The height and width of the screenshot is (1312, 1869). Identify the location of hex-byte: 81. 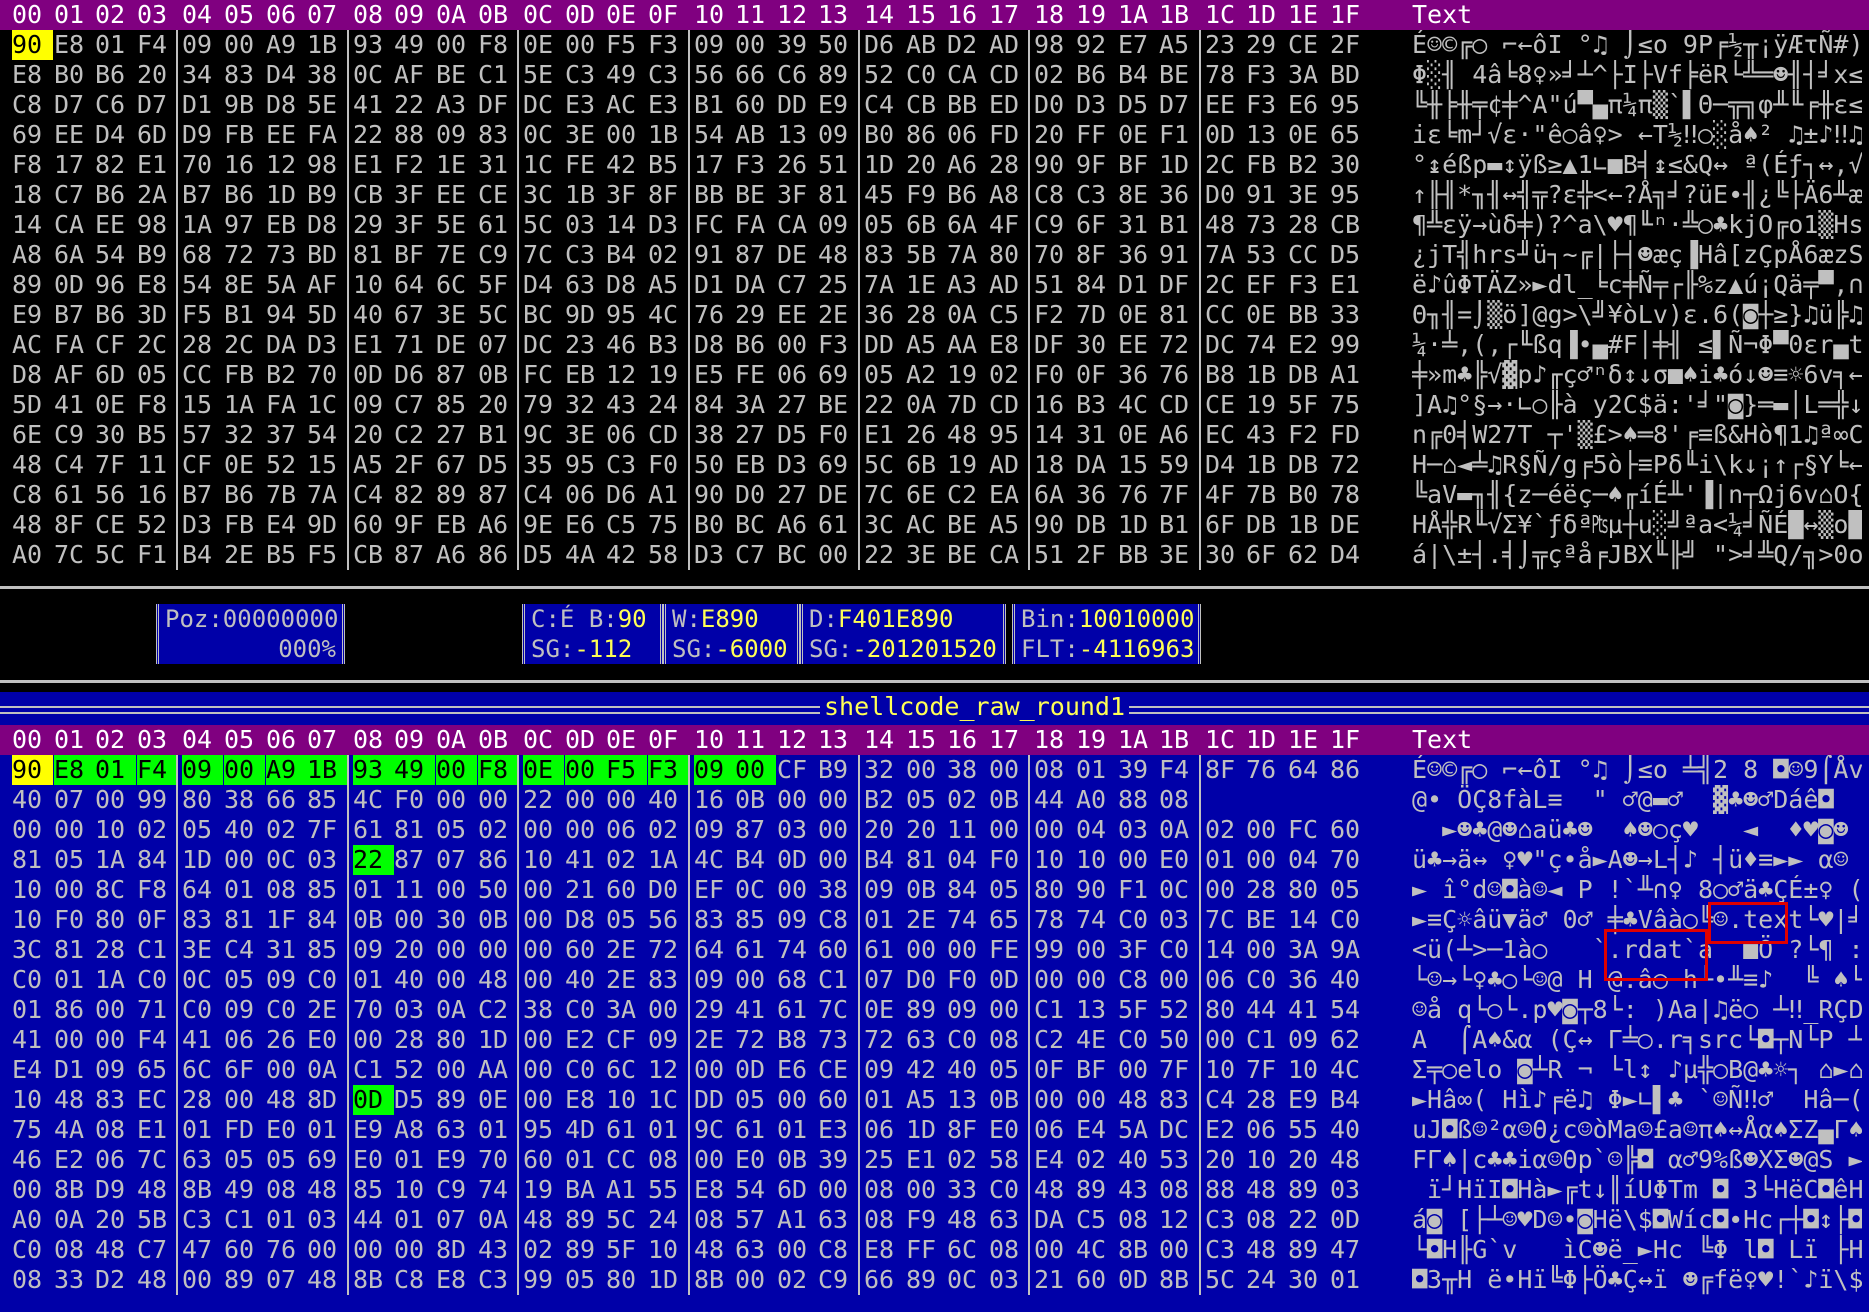
(1179, 315).